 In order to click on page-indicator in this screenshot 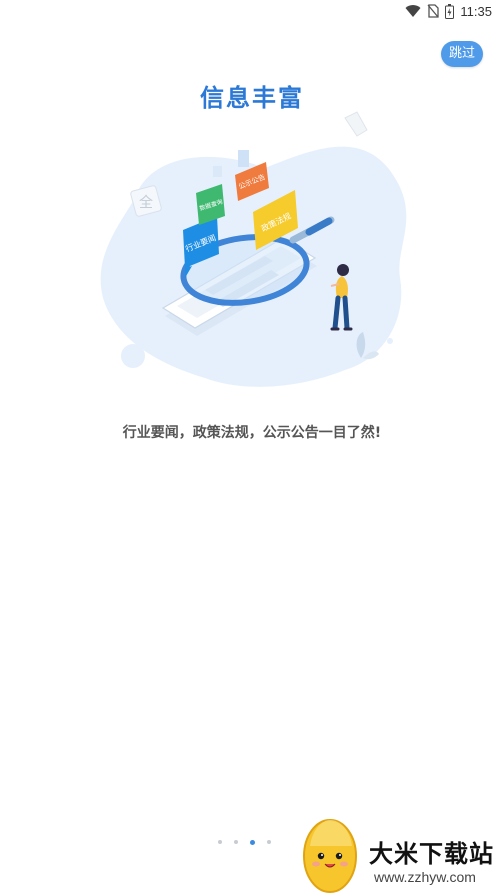, I will do `click(244, 842)`.